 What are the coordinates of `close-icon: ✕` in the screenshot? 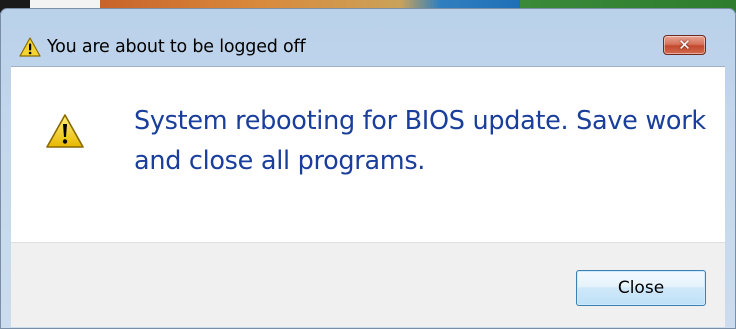 It's located at (684, 45).